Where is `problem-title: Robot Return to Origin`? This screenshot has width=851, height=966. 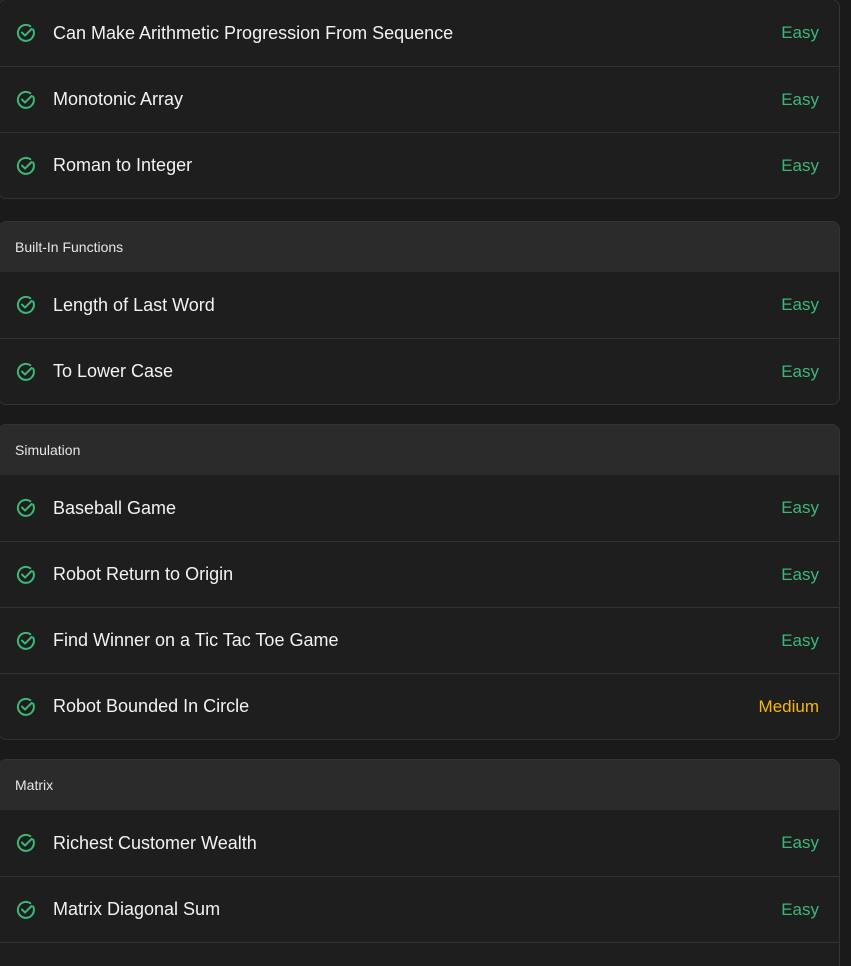 problem-title: Robot Return to Origin is located at coordinates (143, 574).